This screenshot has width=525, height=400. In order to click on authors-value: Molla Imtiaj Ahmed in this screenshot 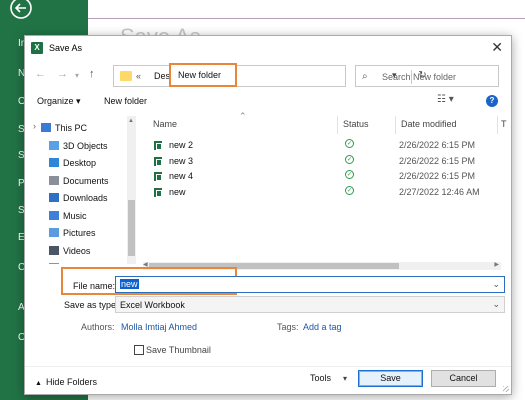, I will do `click(159, 327)`.